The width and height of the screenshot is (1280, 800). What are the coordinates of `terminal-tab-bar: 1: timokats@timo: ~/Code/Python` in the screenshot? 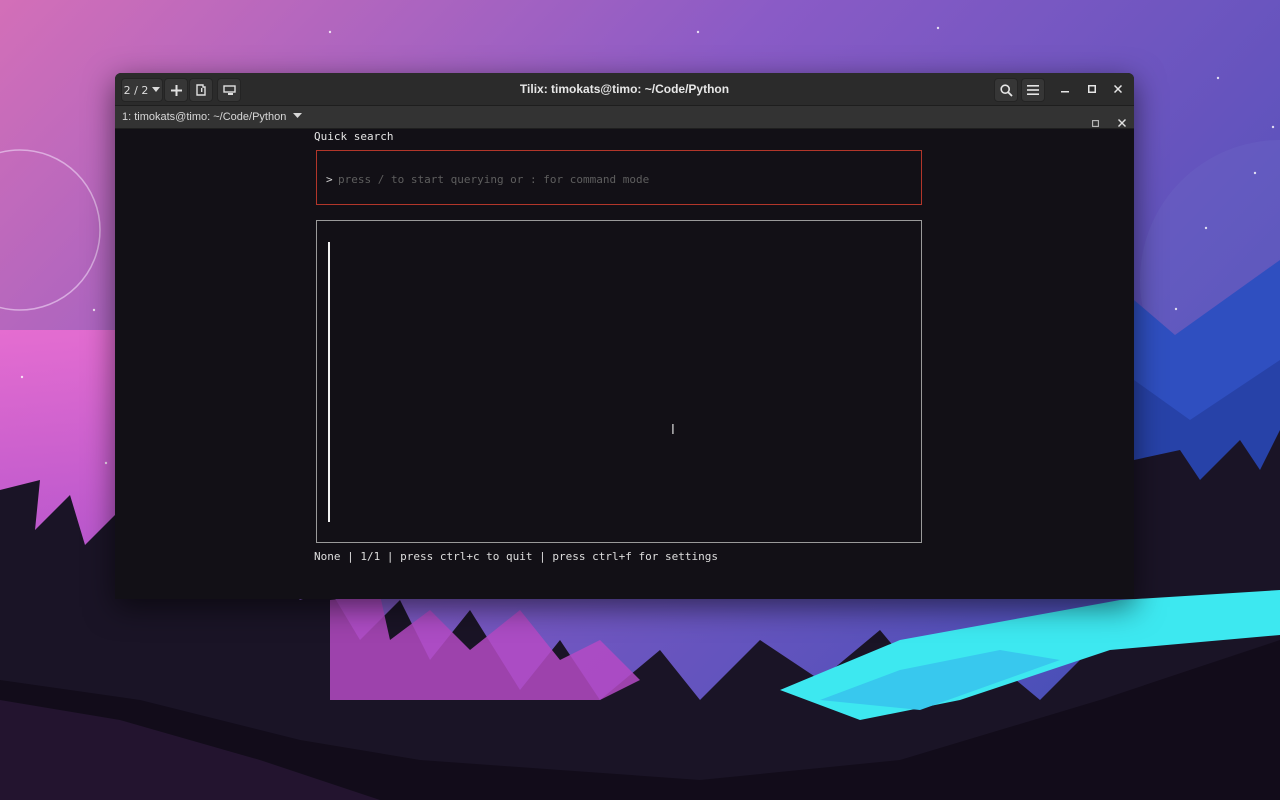 It's located at (624, 117).